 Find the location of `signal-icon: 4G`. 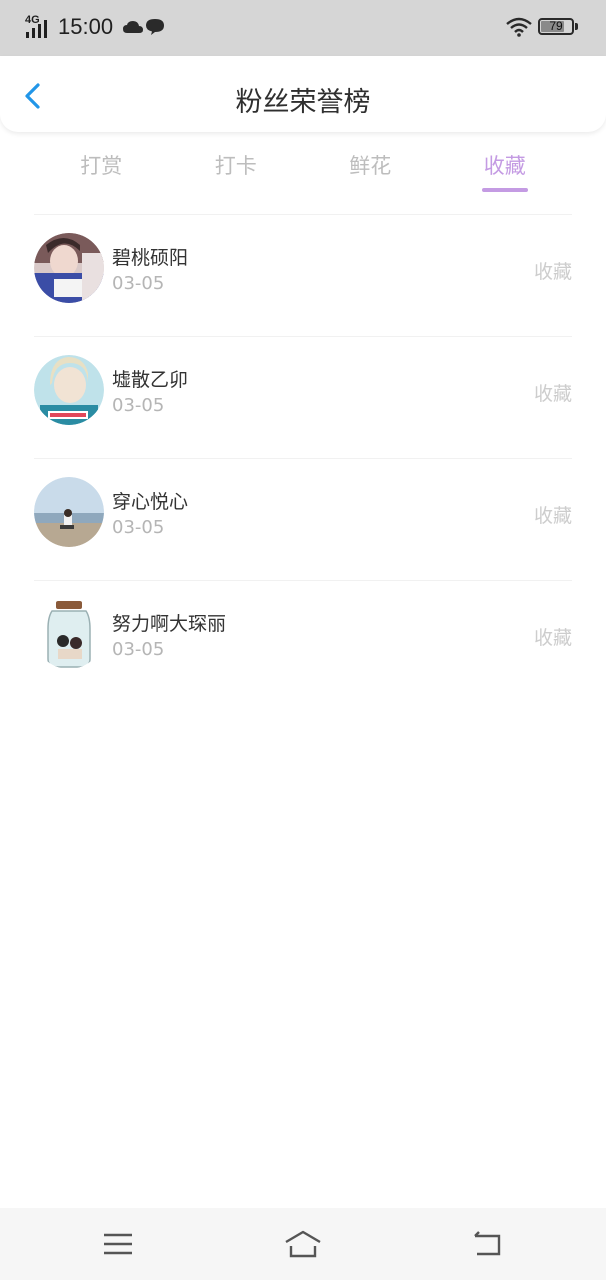

signal-icon: 4G is located at coordinates (36, 26).